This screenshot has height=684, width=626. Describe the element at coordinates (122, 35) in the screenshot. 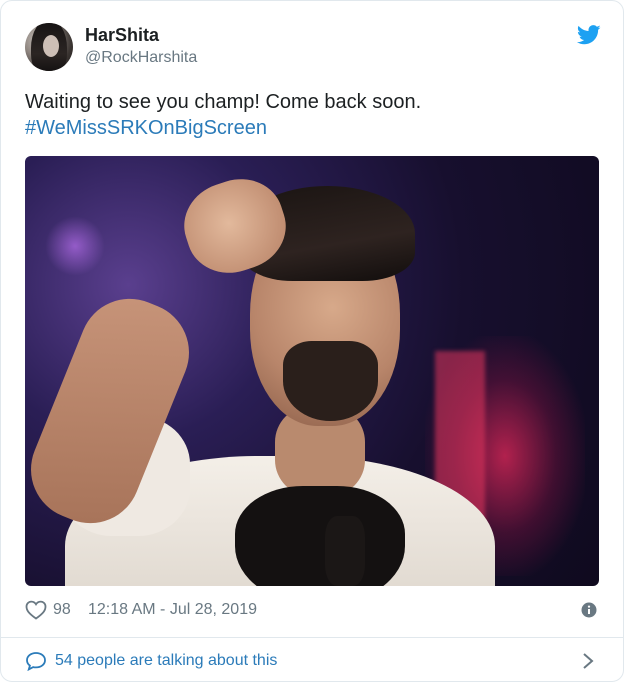

I see `author-name: HarShita` at that location.